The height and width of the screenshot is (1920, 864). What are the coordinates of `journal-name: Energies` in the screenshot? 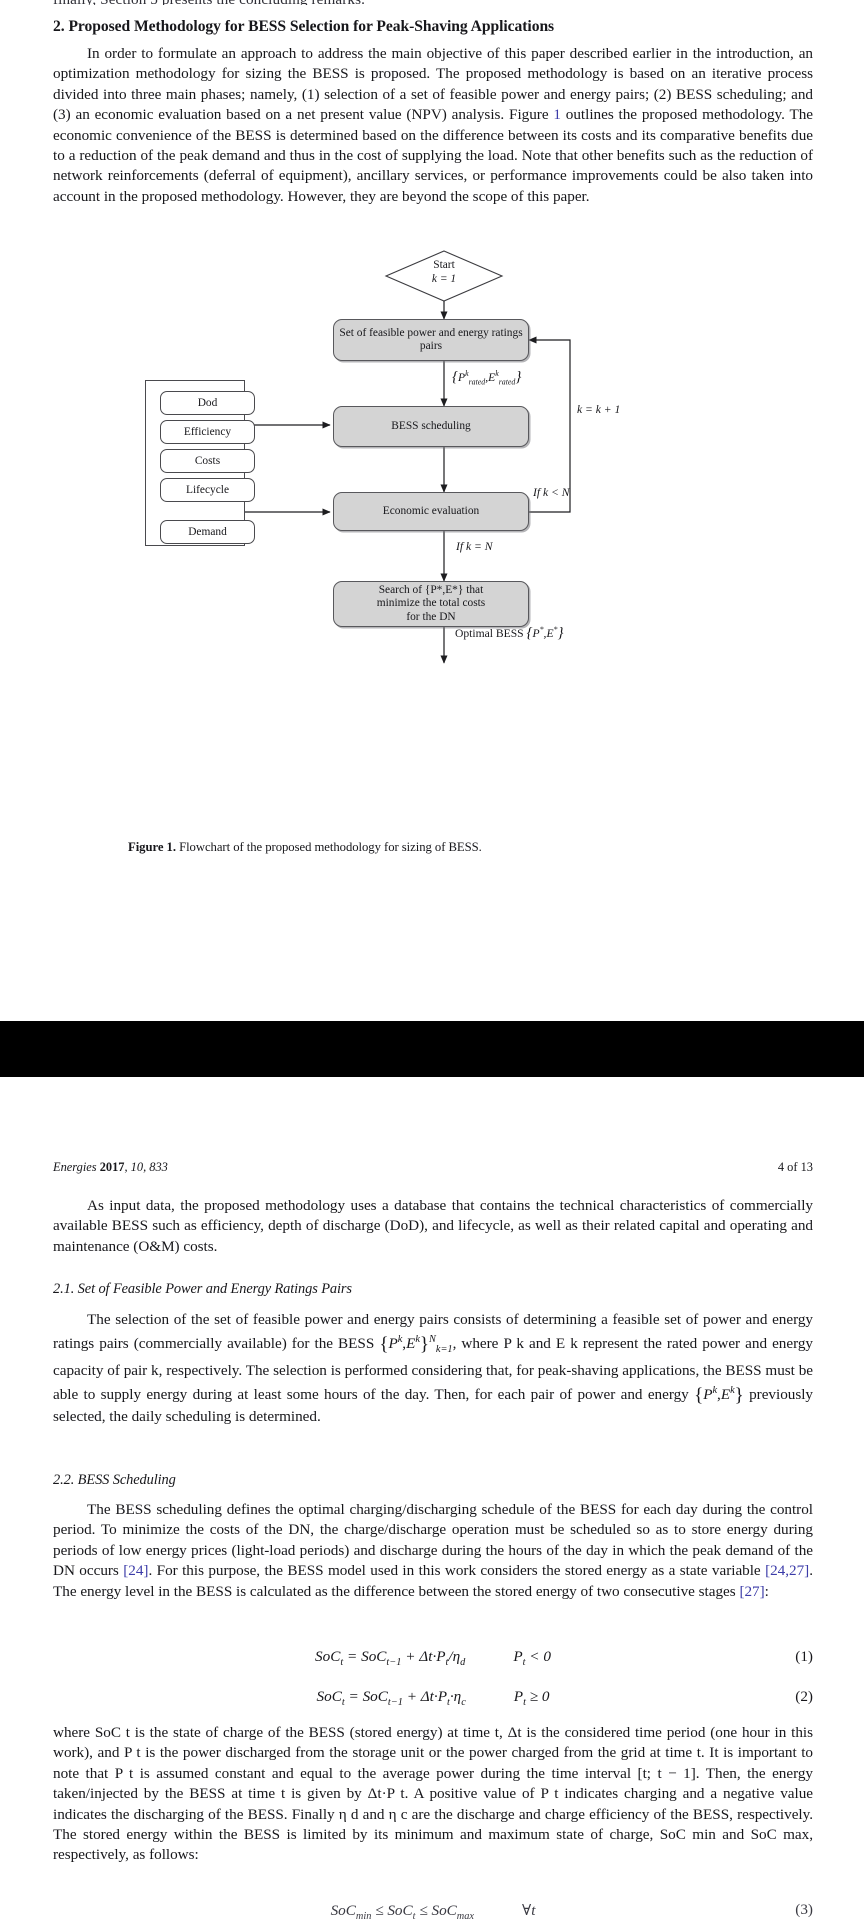 It's located at (75, 1167).